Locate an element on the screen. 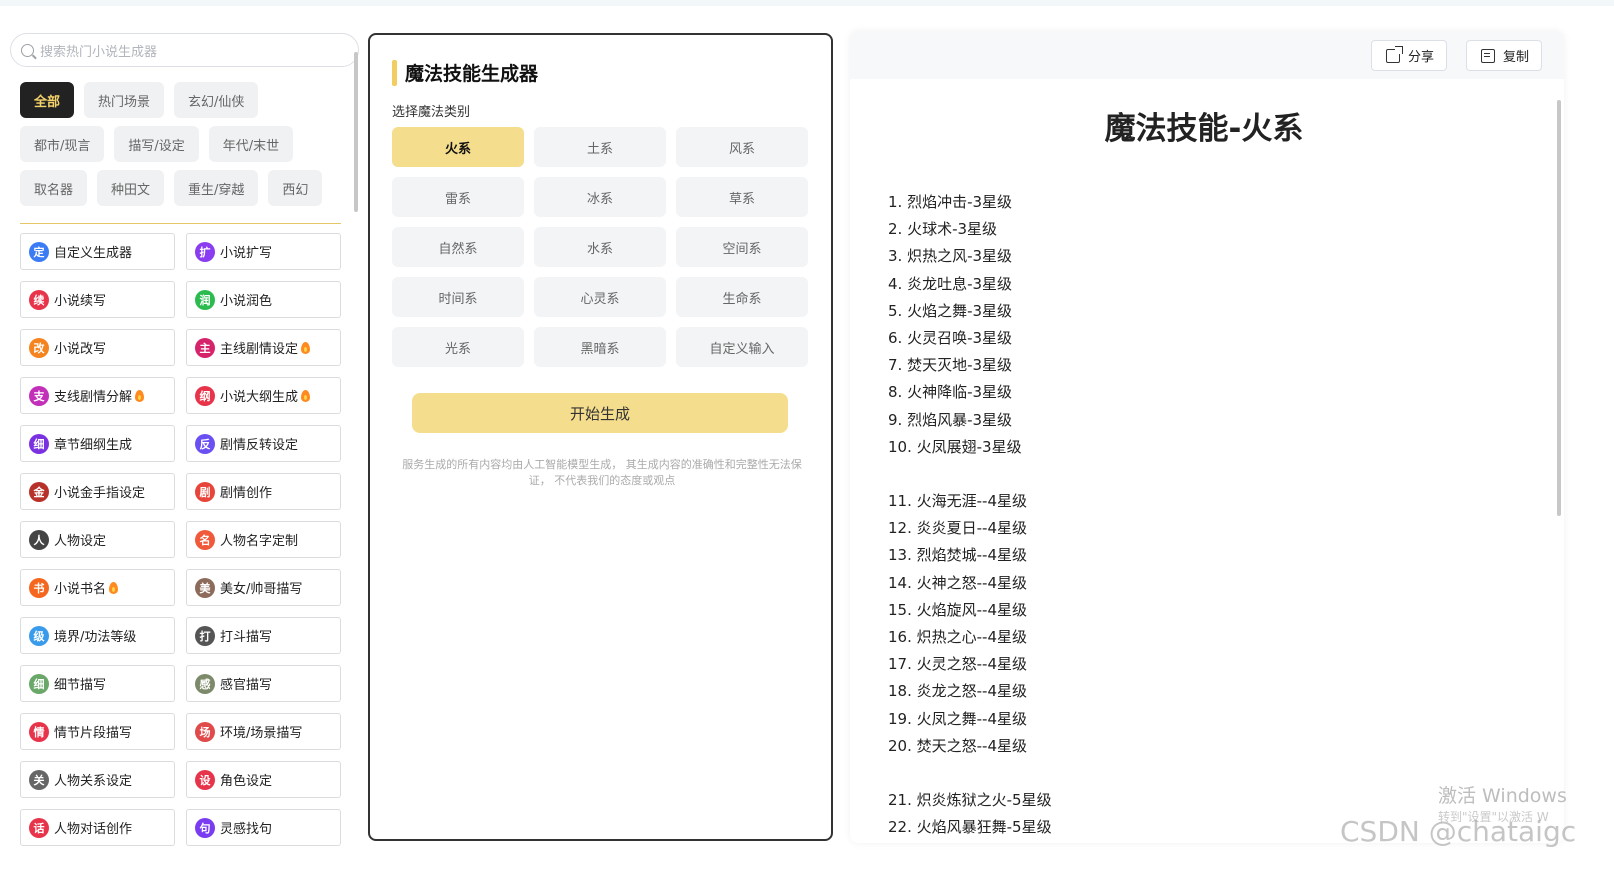 Image resolution: width=1614 pixels, height=886 pixels. tool-item: 金小说金手指设定 is located at coordinates (97, 491).